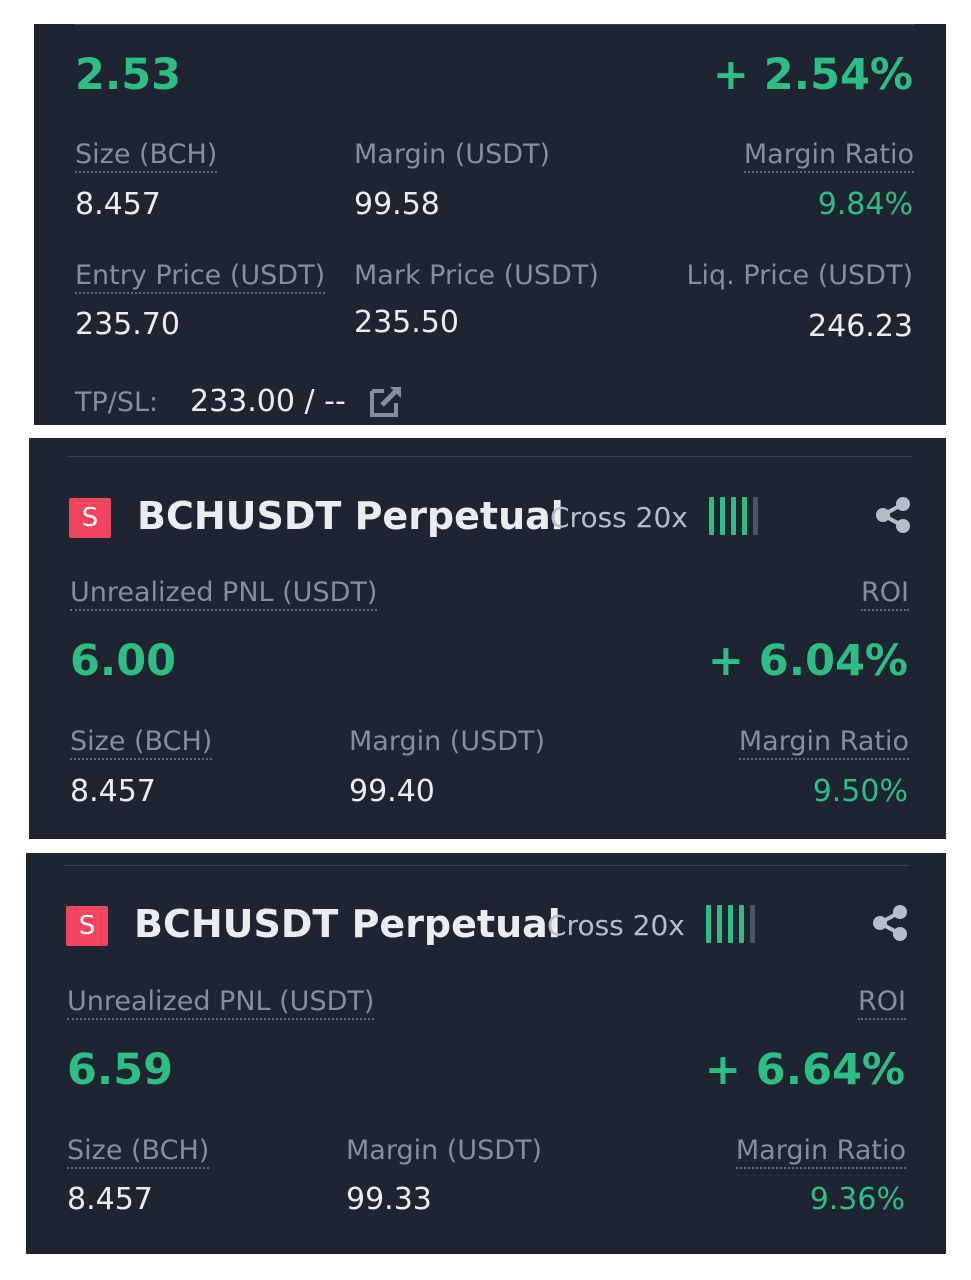  I want to click on entry-price-value: 235.70, so click(127, 324).